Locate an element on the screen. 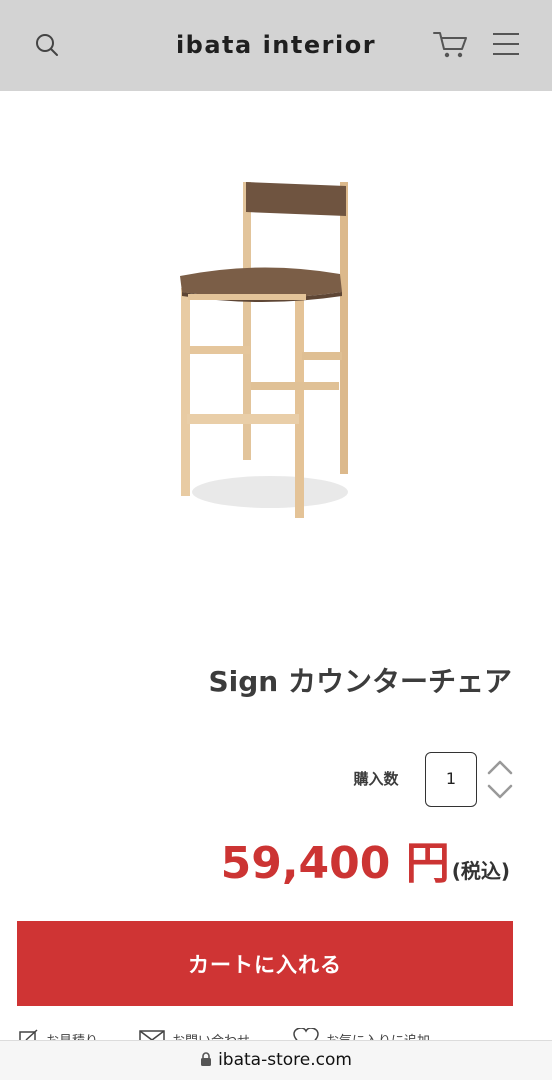 Image resolution: width=552 pixels, height=1080 pixels. lock-icon is located at coordinates (206, 1062).